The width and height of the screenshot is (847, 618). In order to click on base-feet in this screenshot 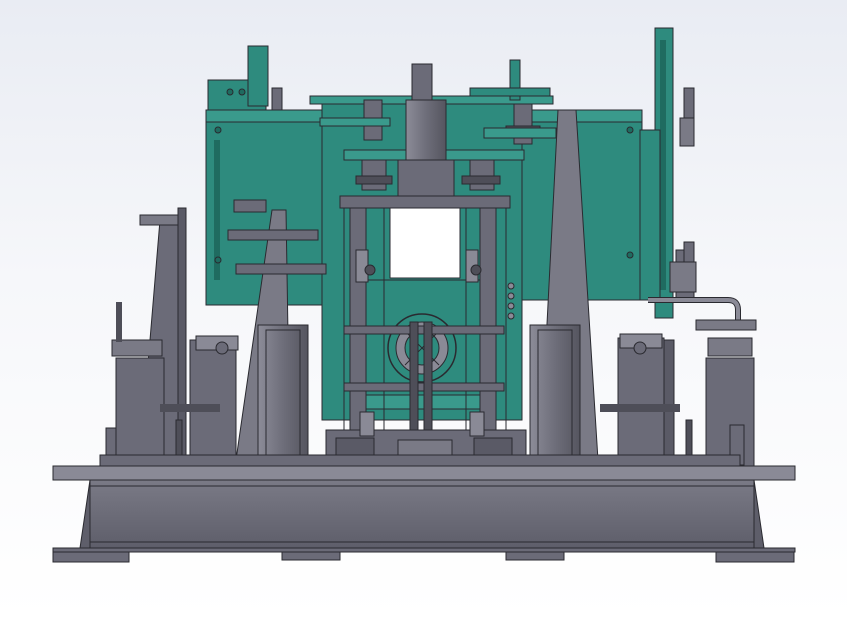, I will do `click(423, 557)`.